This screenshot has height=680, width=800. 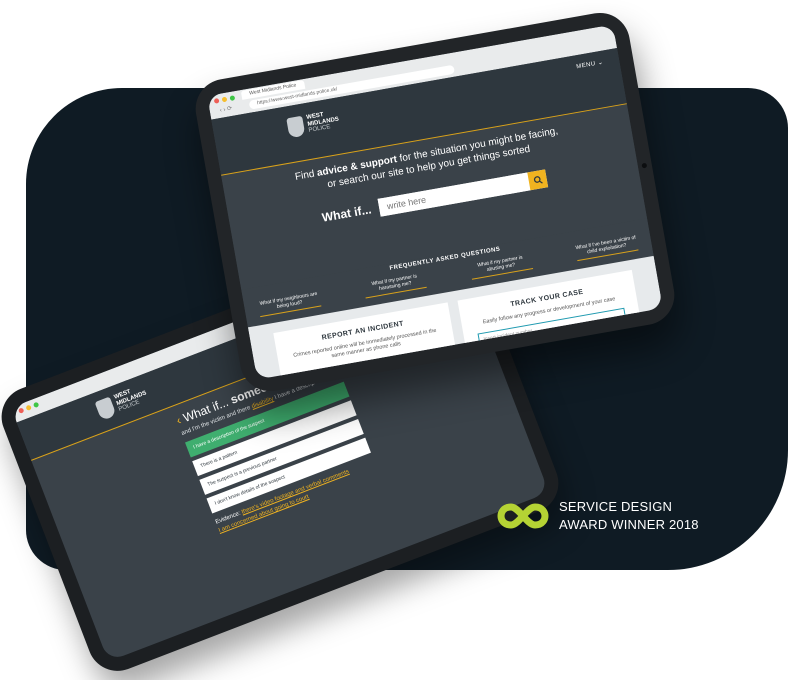 What do you see at coordinates (454, 194) in the screenshot?
I see `search-input` at bounding box center [454, 194].